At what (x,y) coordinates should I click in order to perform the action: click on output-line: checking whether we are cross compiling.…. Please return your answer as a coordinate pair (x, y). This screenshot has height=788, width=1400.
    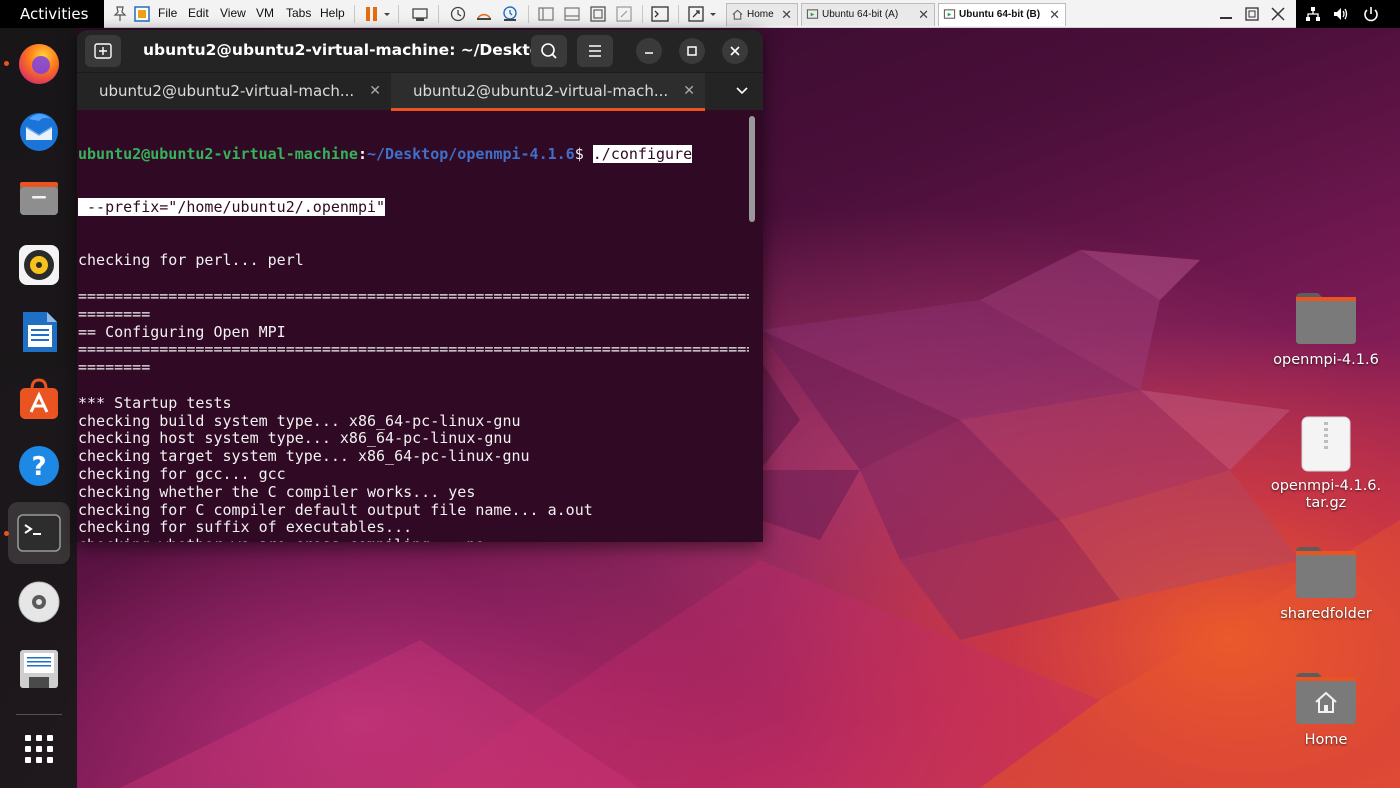
    Looking at the image, I should click on (413, 539).